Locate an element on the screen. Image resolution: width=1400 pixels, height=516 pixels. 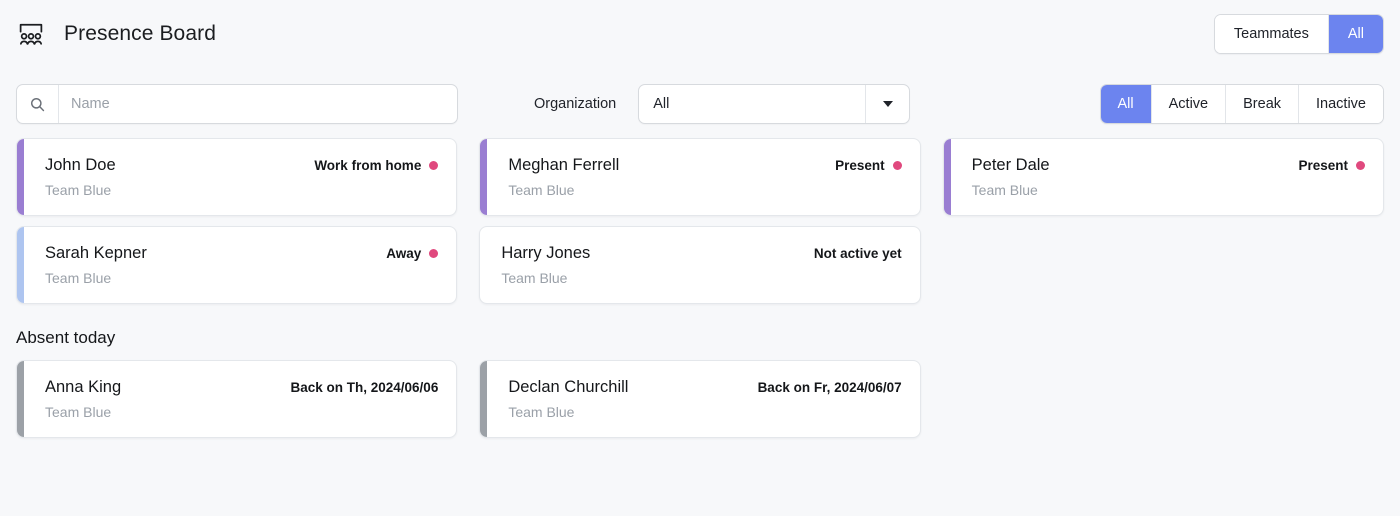
status-text: Away is located at coordinates (404, 253).